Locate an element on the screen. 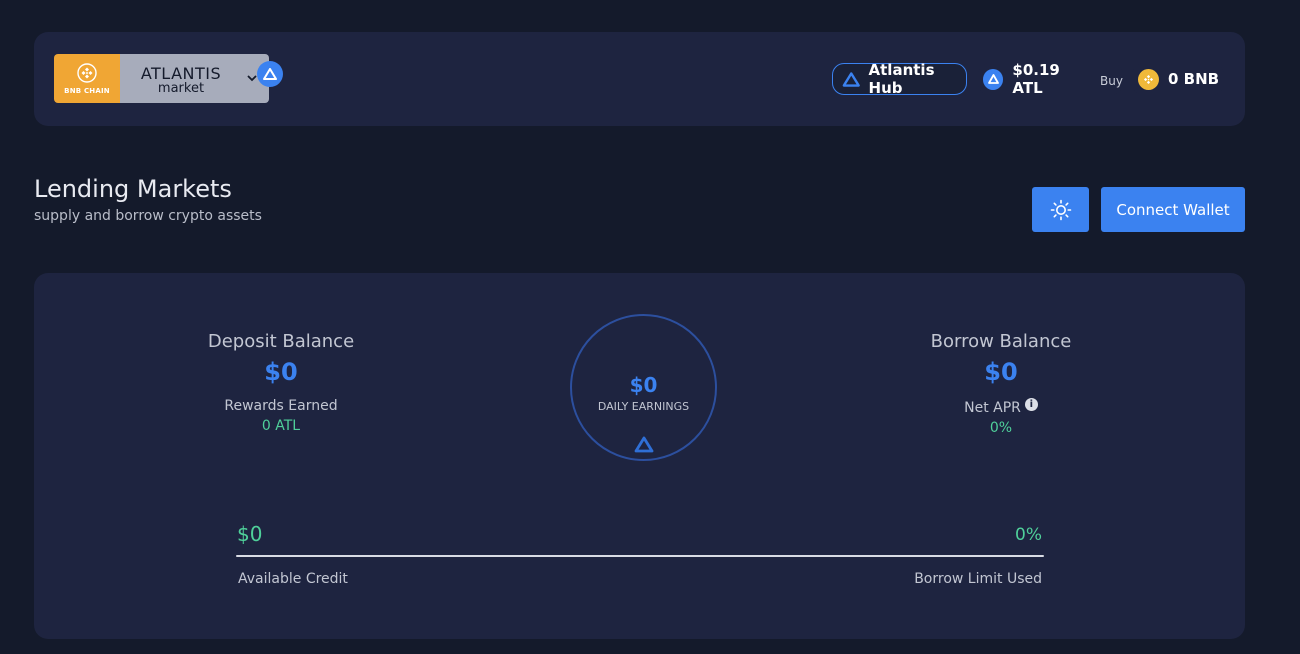  page-subtitle: supply and borrow crypto assets is located at coordinates (148, 216).